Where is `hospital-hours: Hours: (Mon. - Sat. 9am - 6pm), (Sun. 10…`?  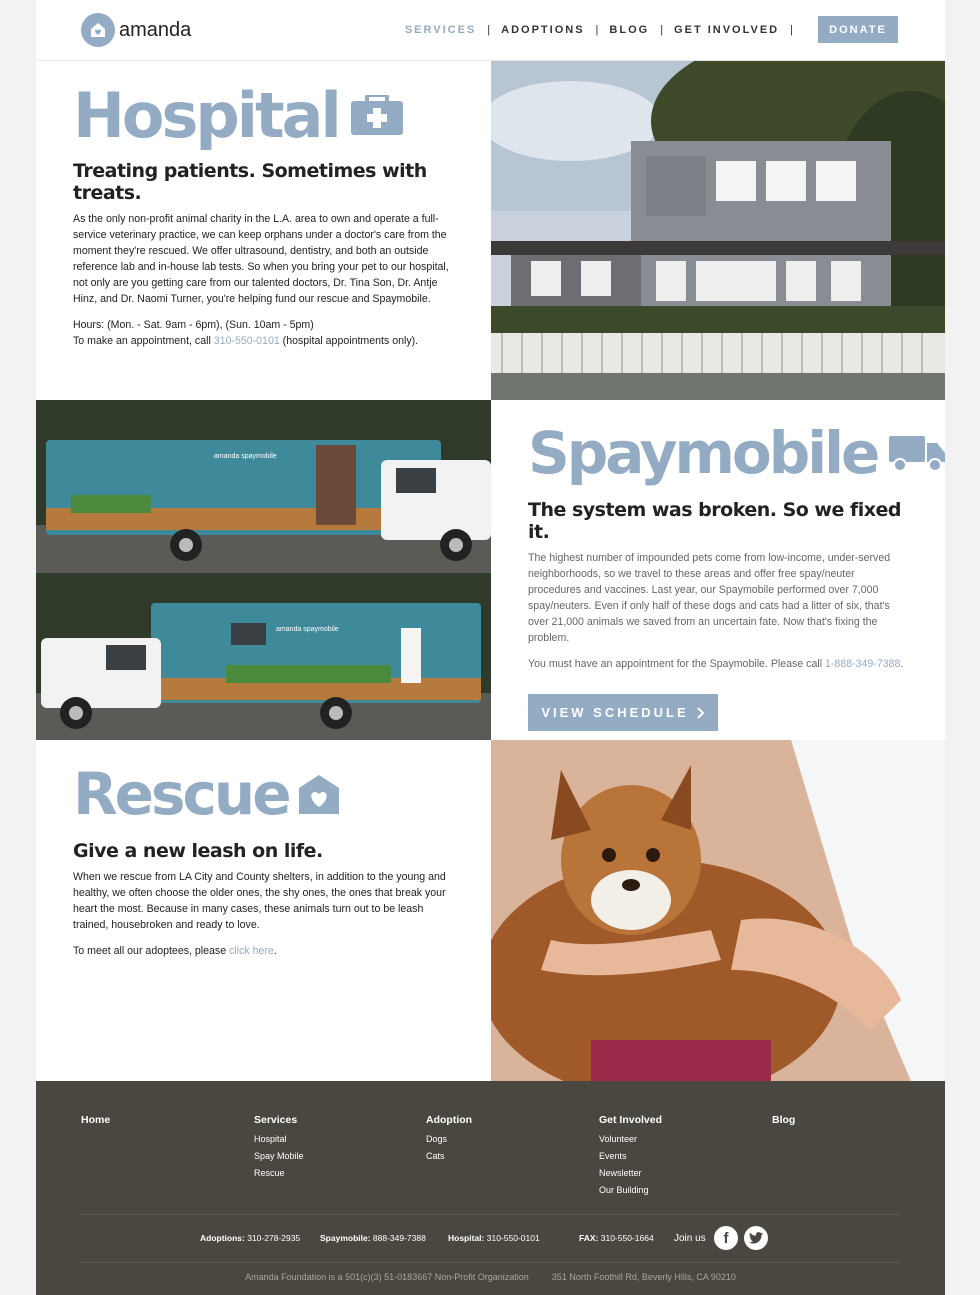 hospital-hours: Hours: (Mon. - Sat. 9am - 6pm), (Sun. 10… is located at coordinates (193, 325).